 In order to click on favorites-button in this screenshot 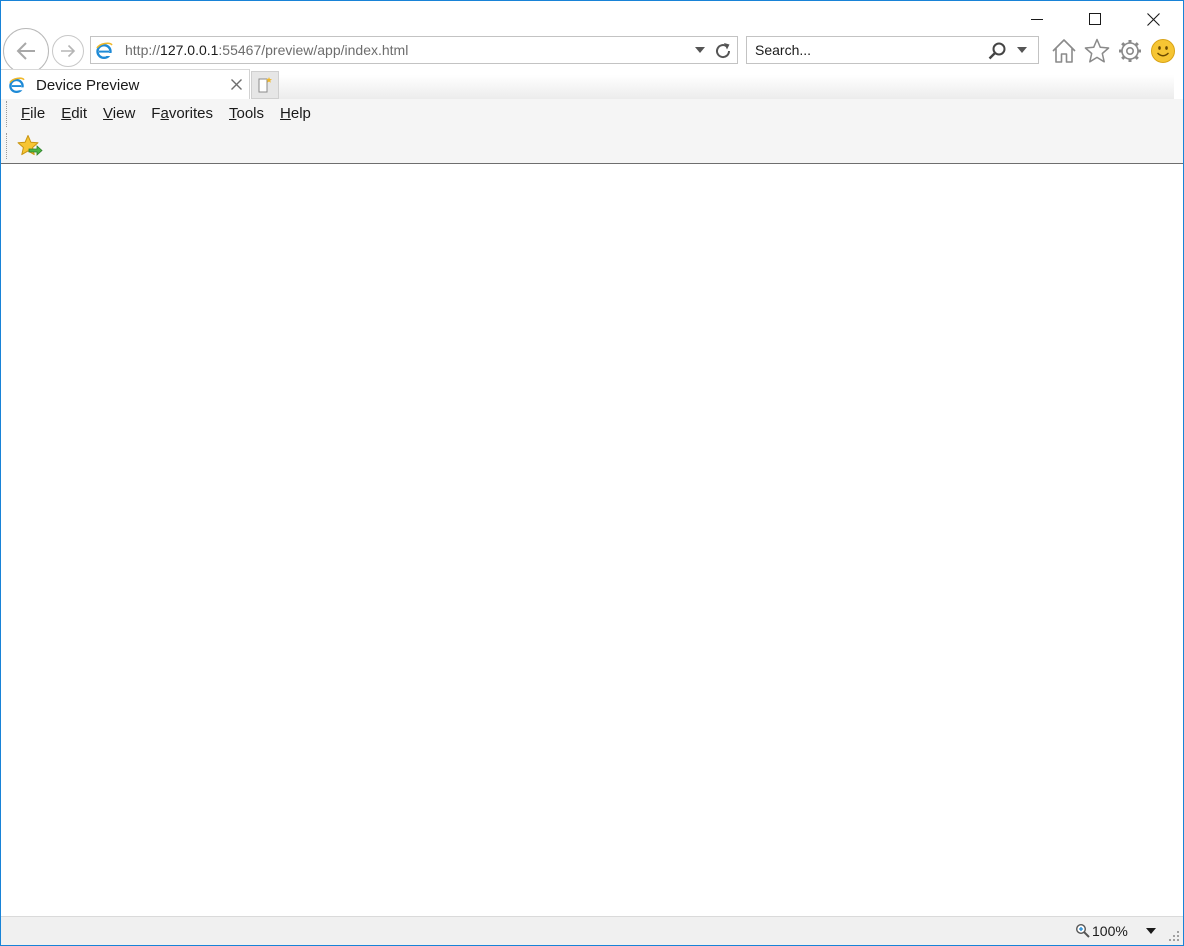, I will do `click(1097, 51)`.